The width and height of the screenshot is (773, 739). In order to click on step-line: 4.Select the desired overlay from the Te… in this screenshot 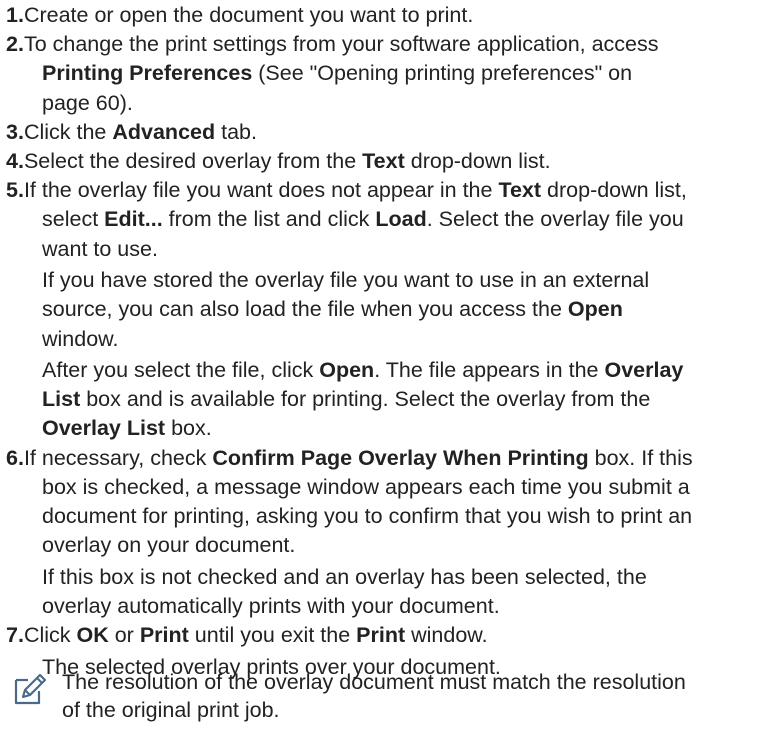, I will do `click(387, 161)`.